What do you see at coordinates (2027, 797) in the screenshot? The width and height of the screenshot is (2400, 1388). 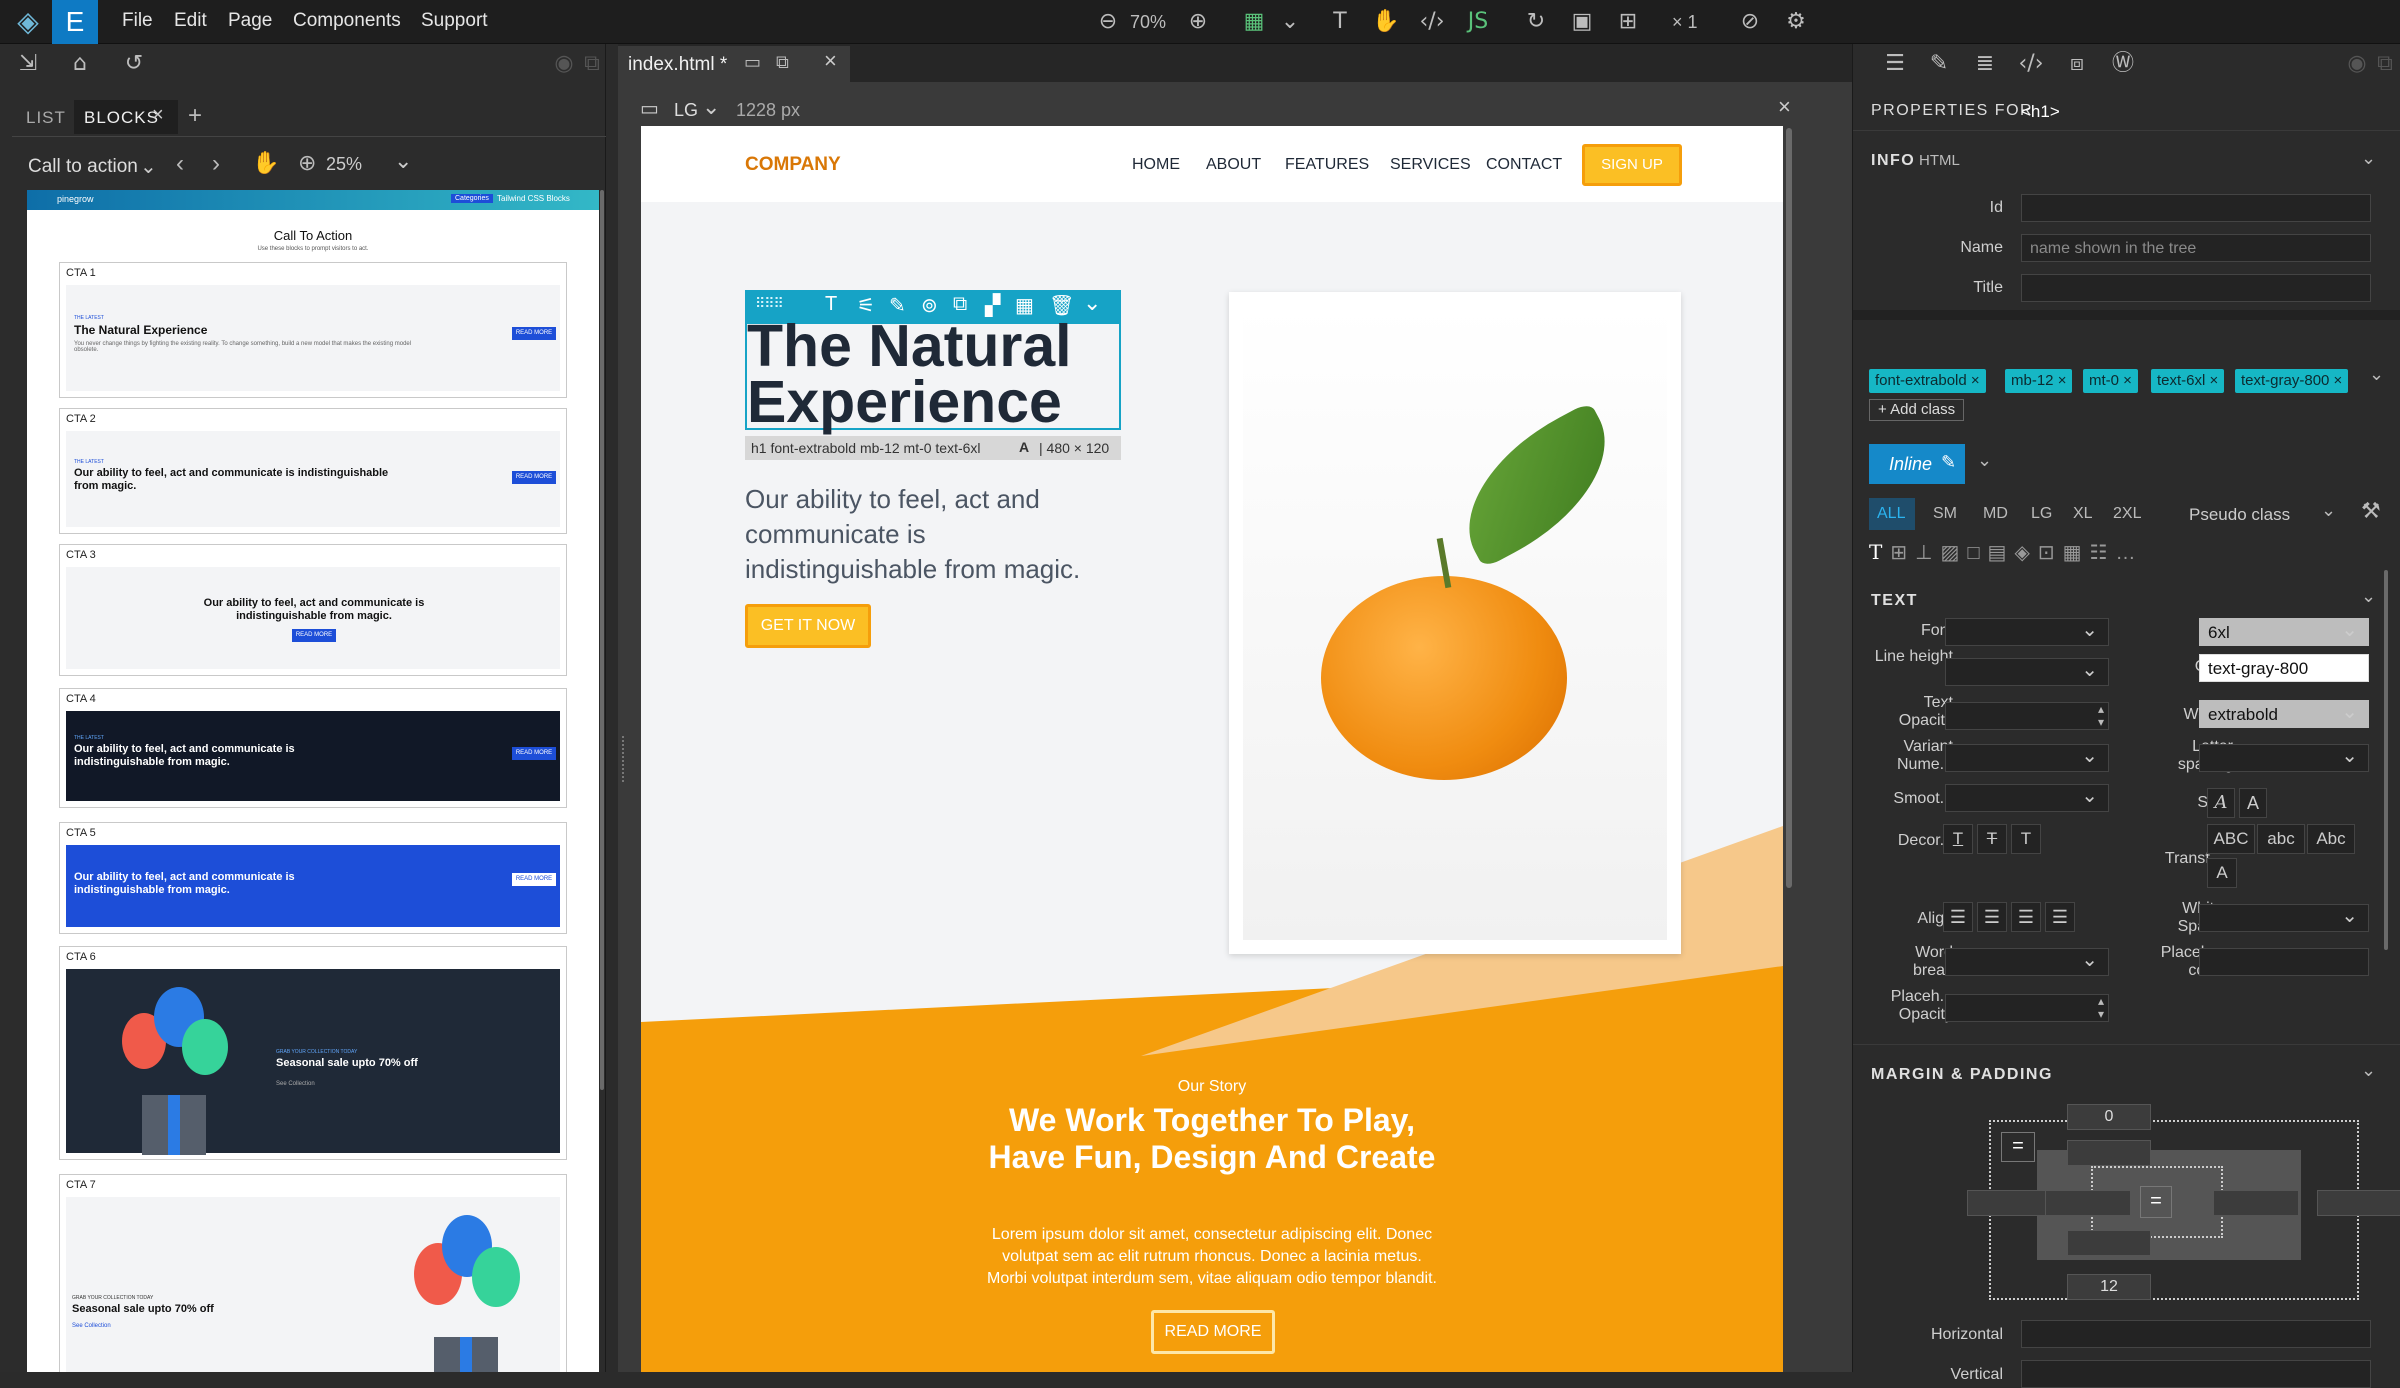 I see `smooth-select` at bounding box center [2027, 797].